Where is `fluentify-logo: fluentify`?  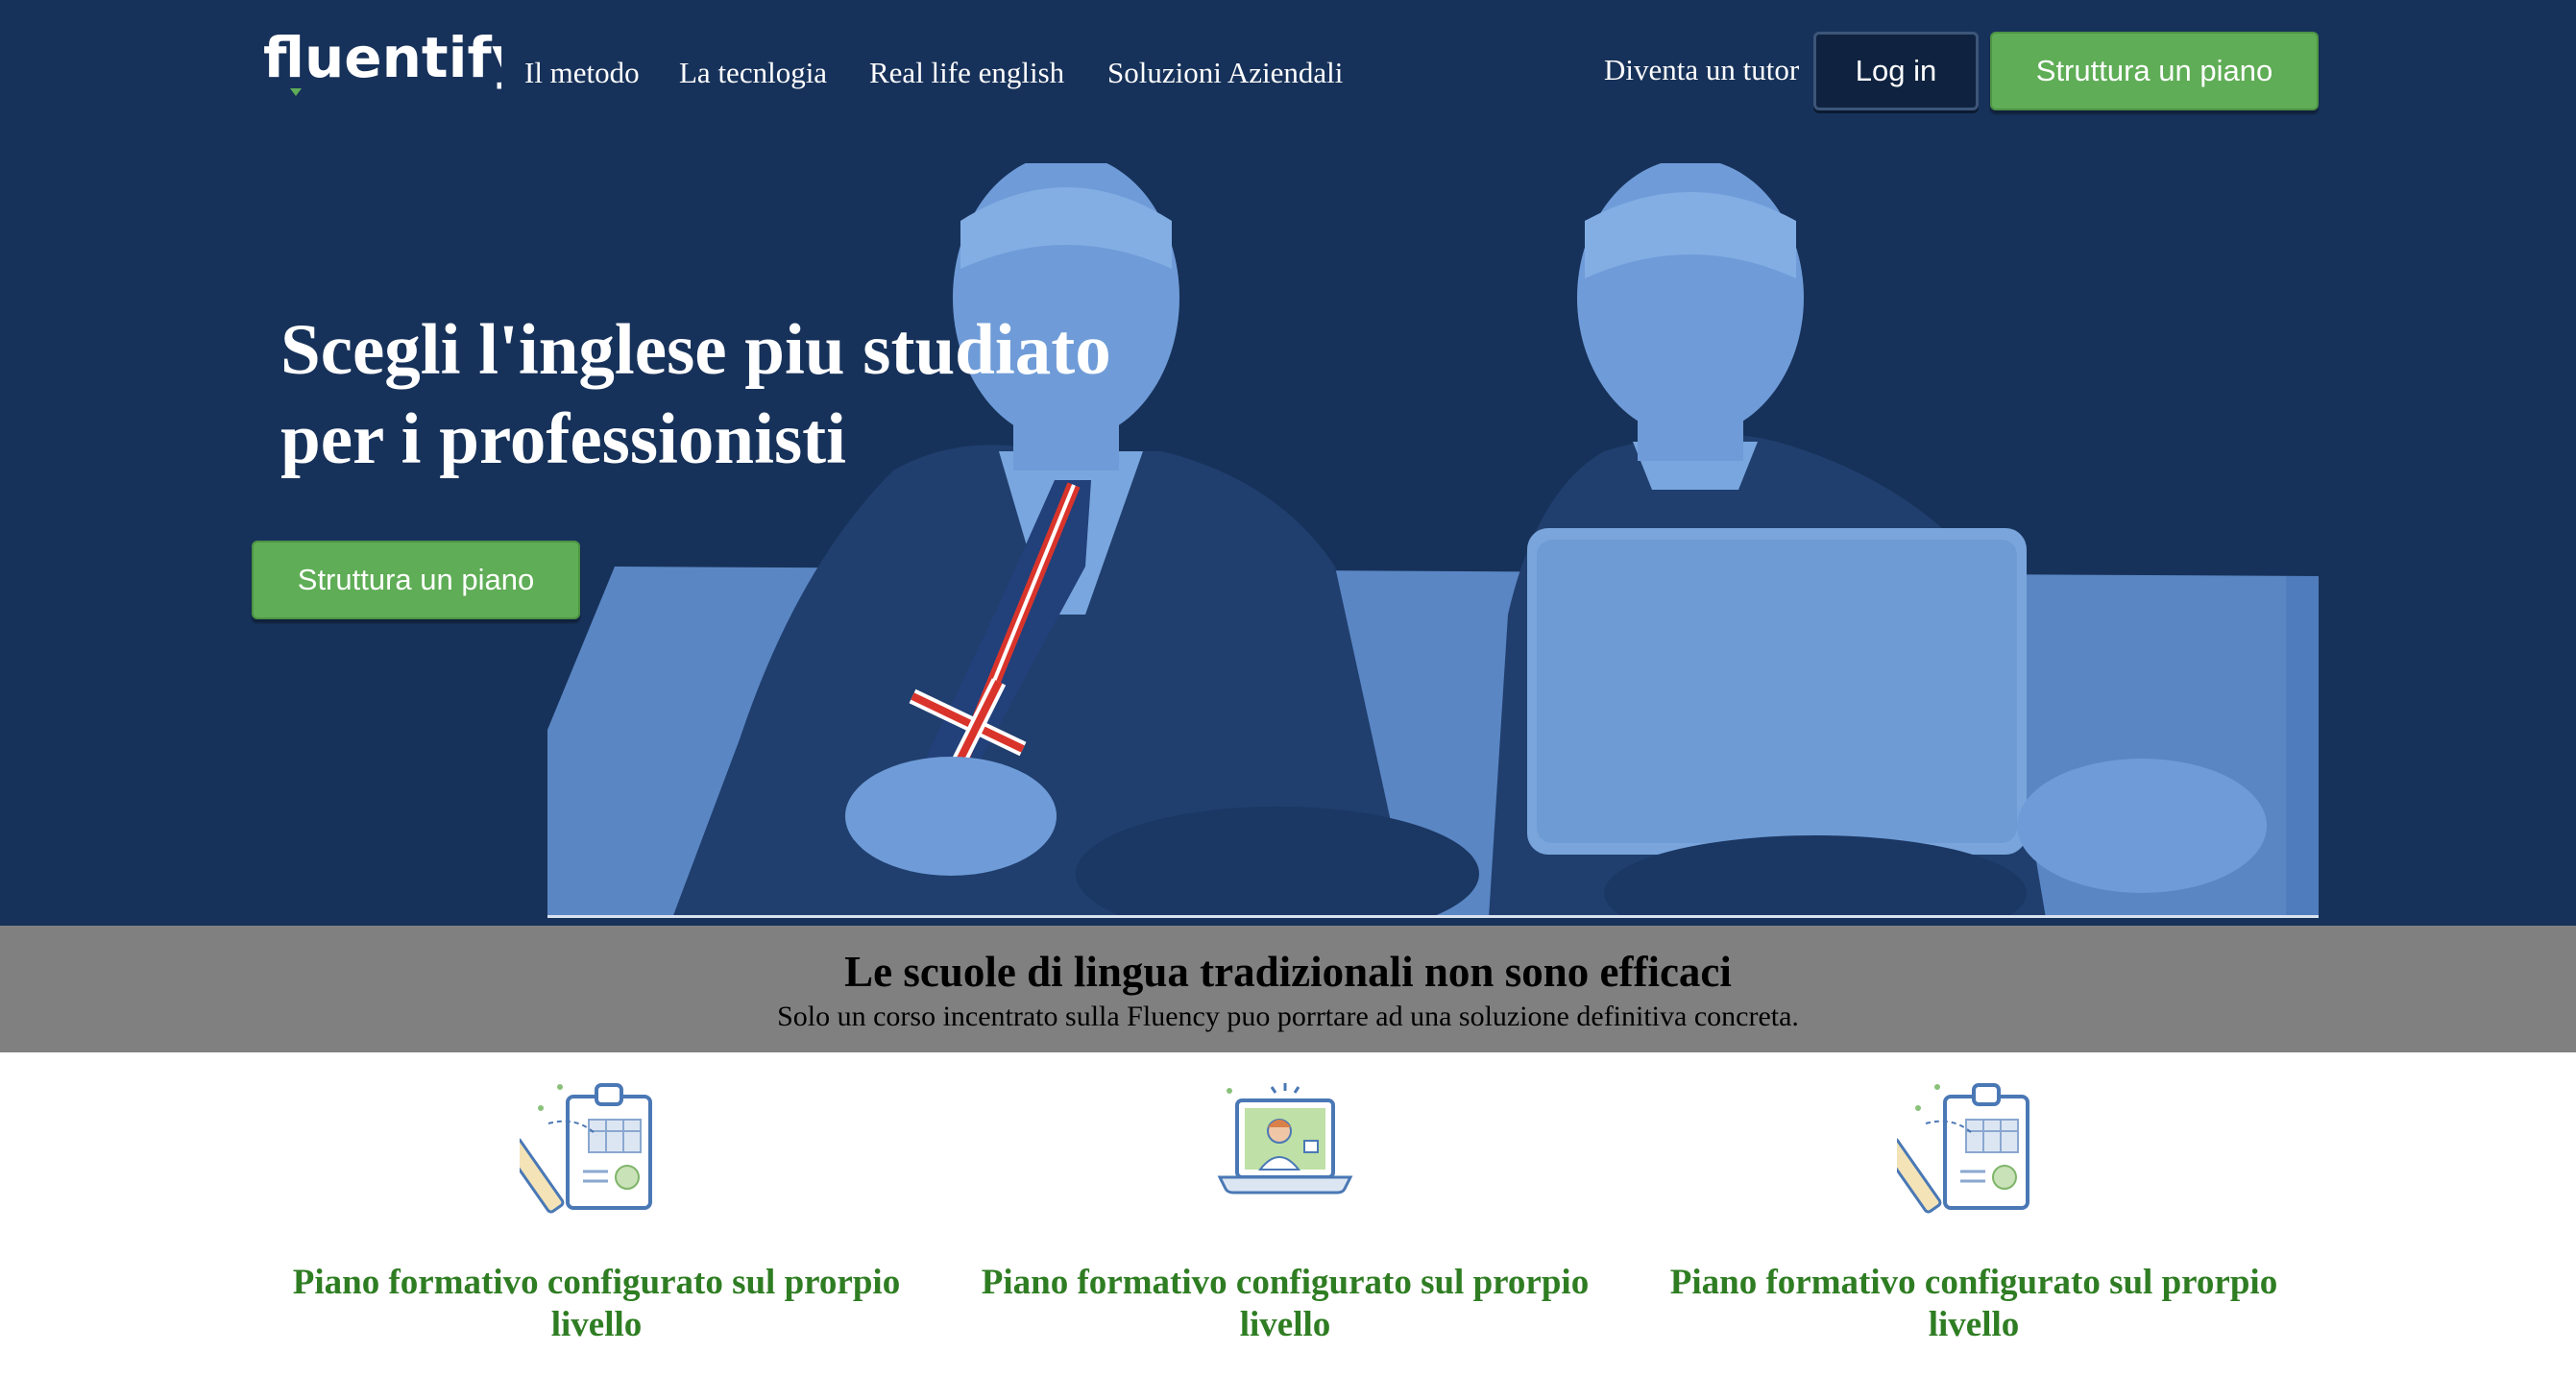
fluentify-logo: fluentify is located at coordinates (394, 56).